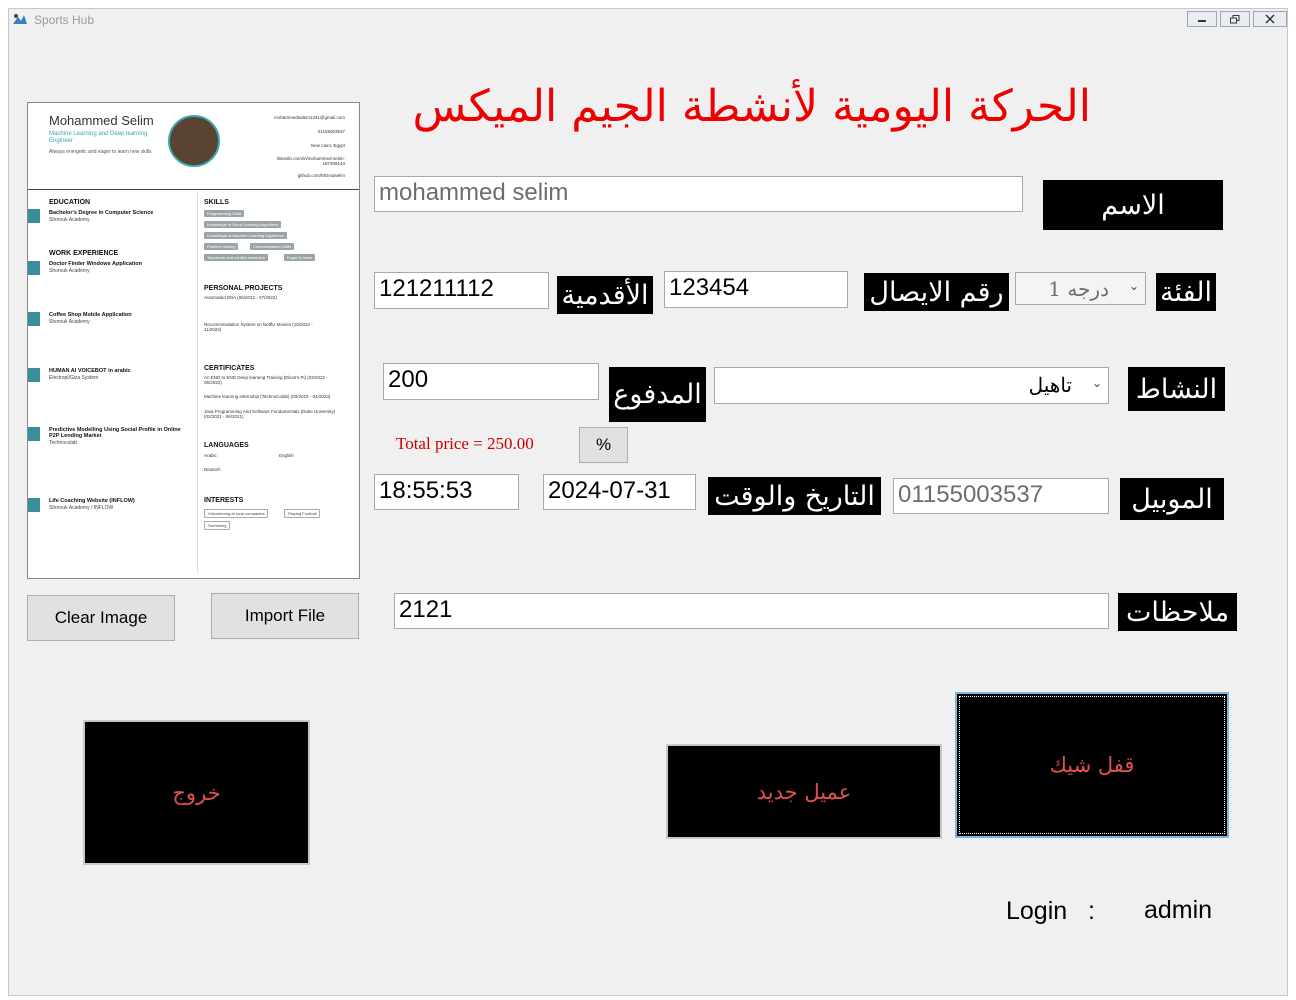 The height and width of the screenshot is (1000, 1296). What do you see at coordinates (236, 257) in the screenshot?
I see `cv-skill-pill: Teamwork and conflict resolution` at bounding box center [236, 257].